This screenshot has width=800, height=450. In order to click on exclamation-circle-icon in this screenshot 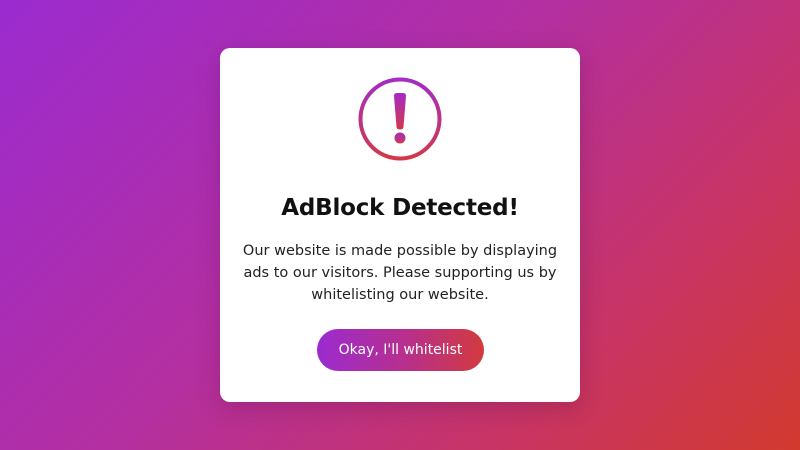, I will do `click(400, 119)`.